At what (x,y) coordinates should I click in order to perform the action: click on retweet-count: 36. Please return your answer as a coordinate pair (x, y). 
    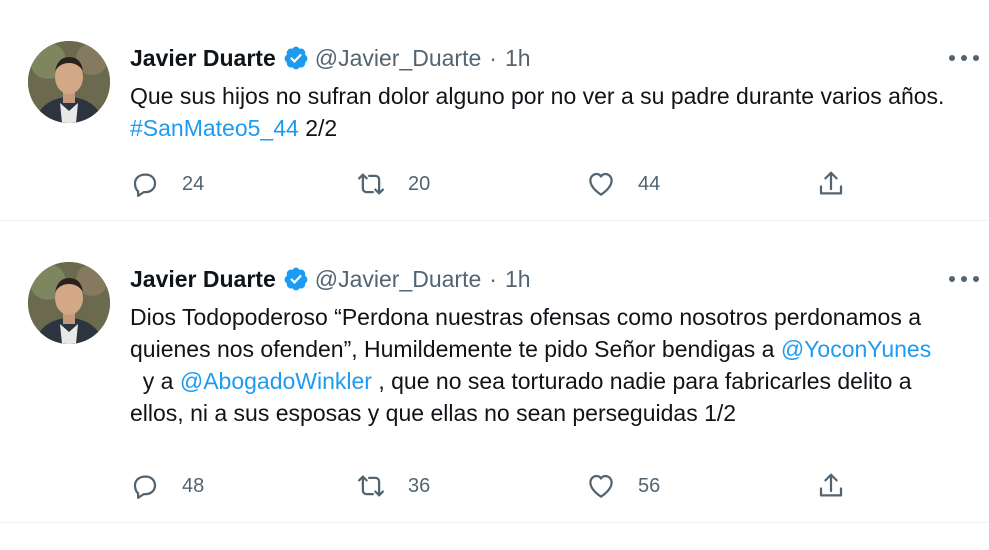
    Looking at the image, I should click on (419, 485).